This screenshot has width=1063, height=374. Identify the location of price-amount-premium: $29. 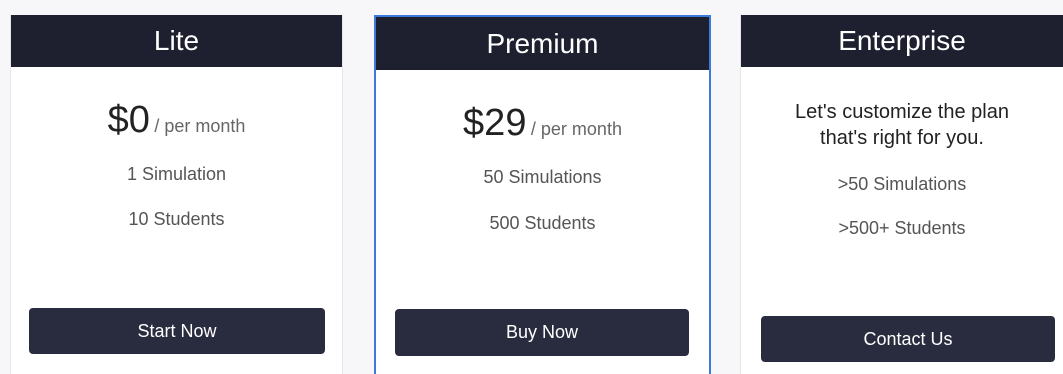
(495, 123).